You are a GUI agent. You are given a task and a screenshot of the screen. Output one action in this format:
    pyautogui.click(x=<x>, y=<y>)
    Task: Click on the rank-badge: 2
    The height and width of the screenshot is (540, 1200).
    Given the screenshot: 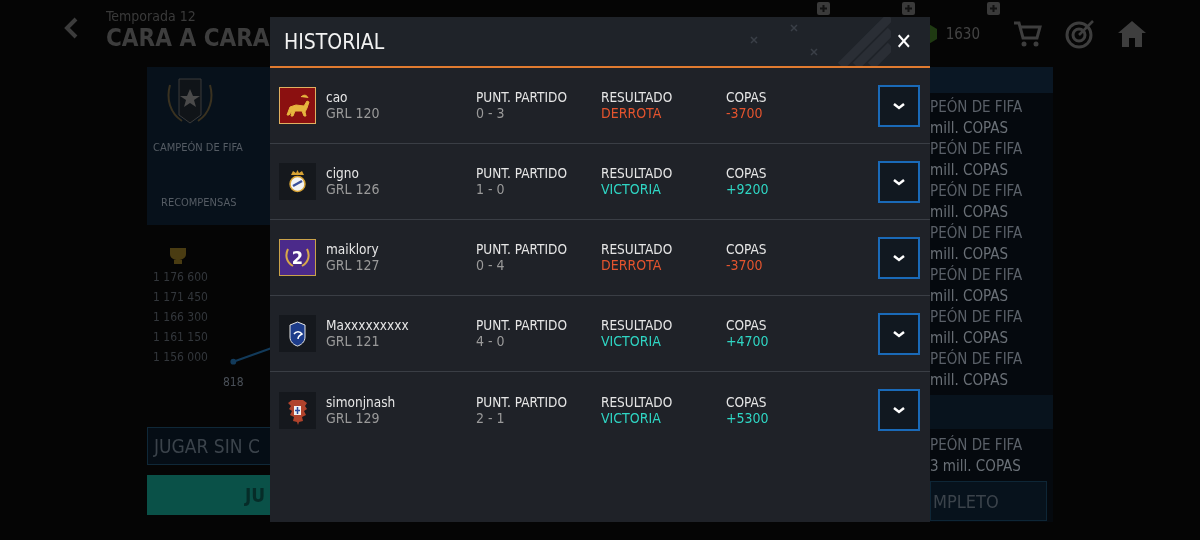 What is the action you would take?
    pyautogui.click(x=297, y=257)
    